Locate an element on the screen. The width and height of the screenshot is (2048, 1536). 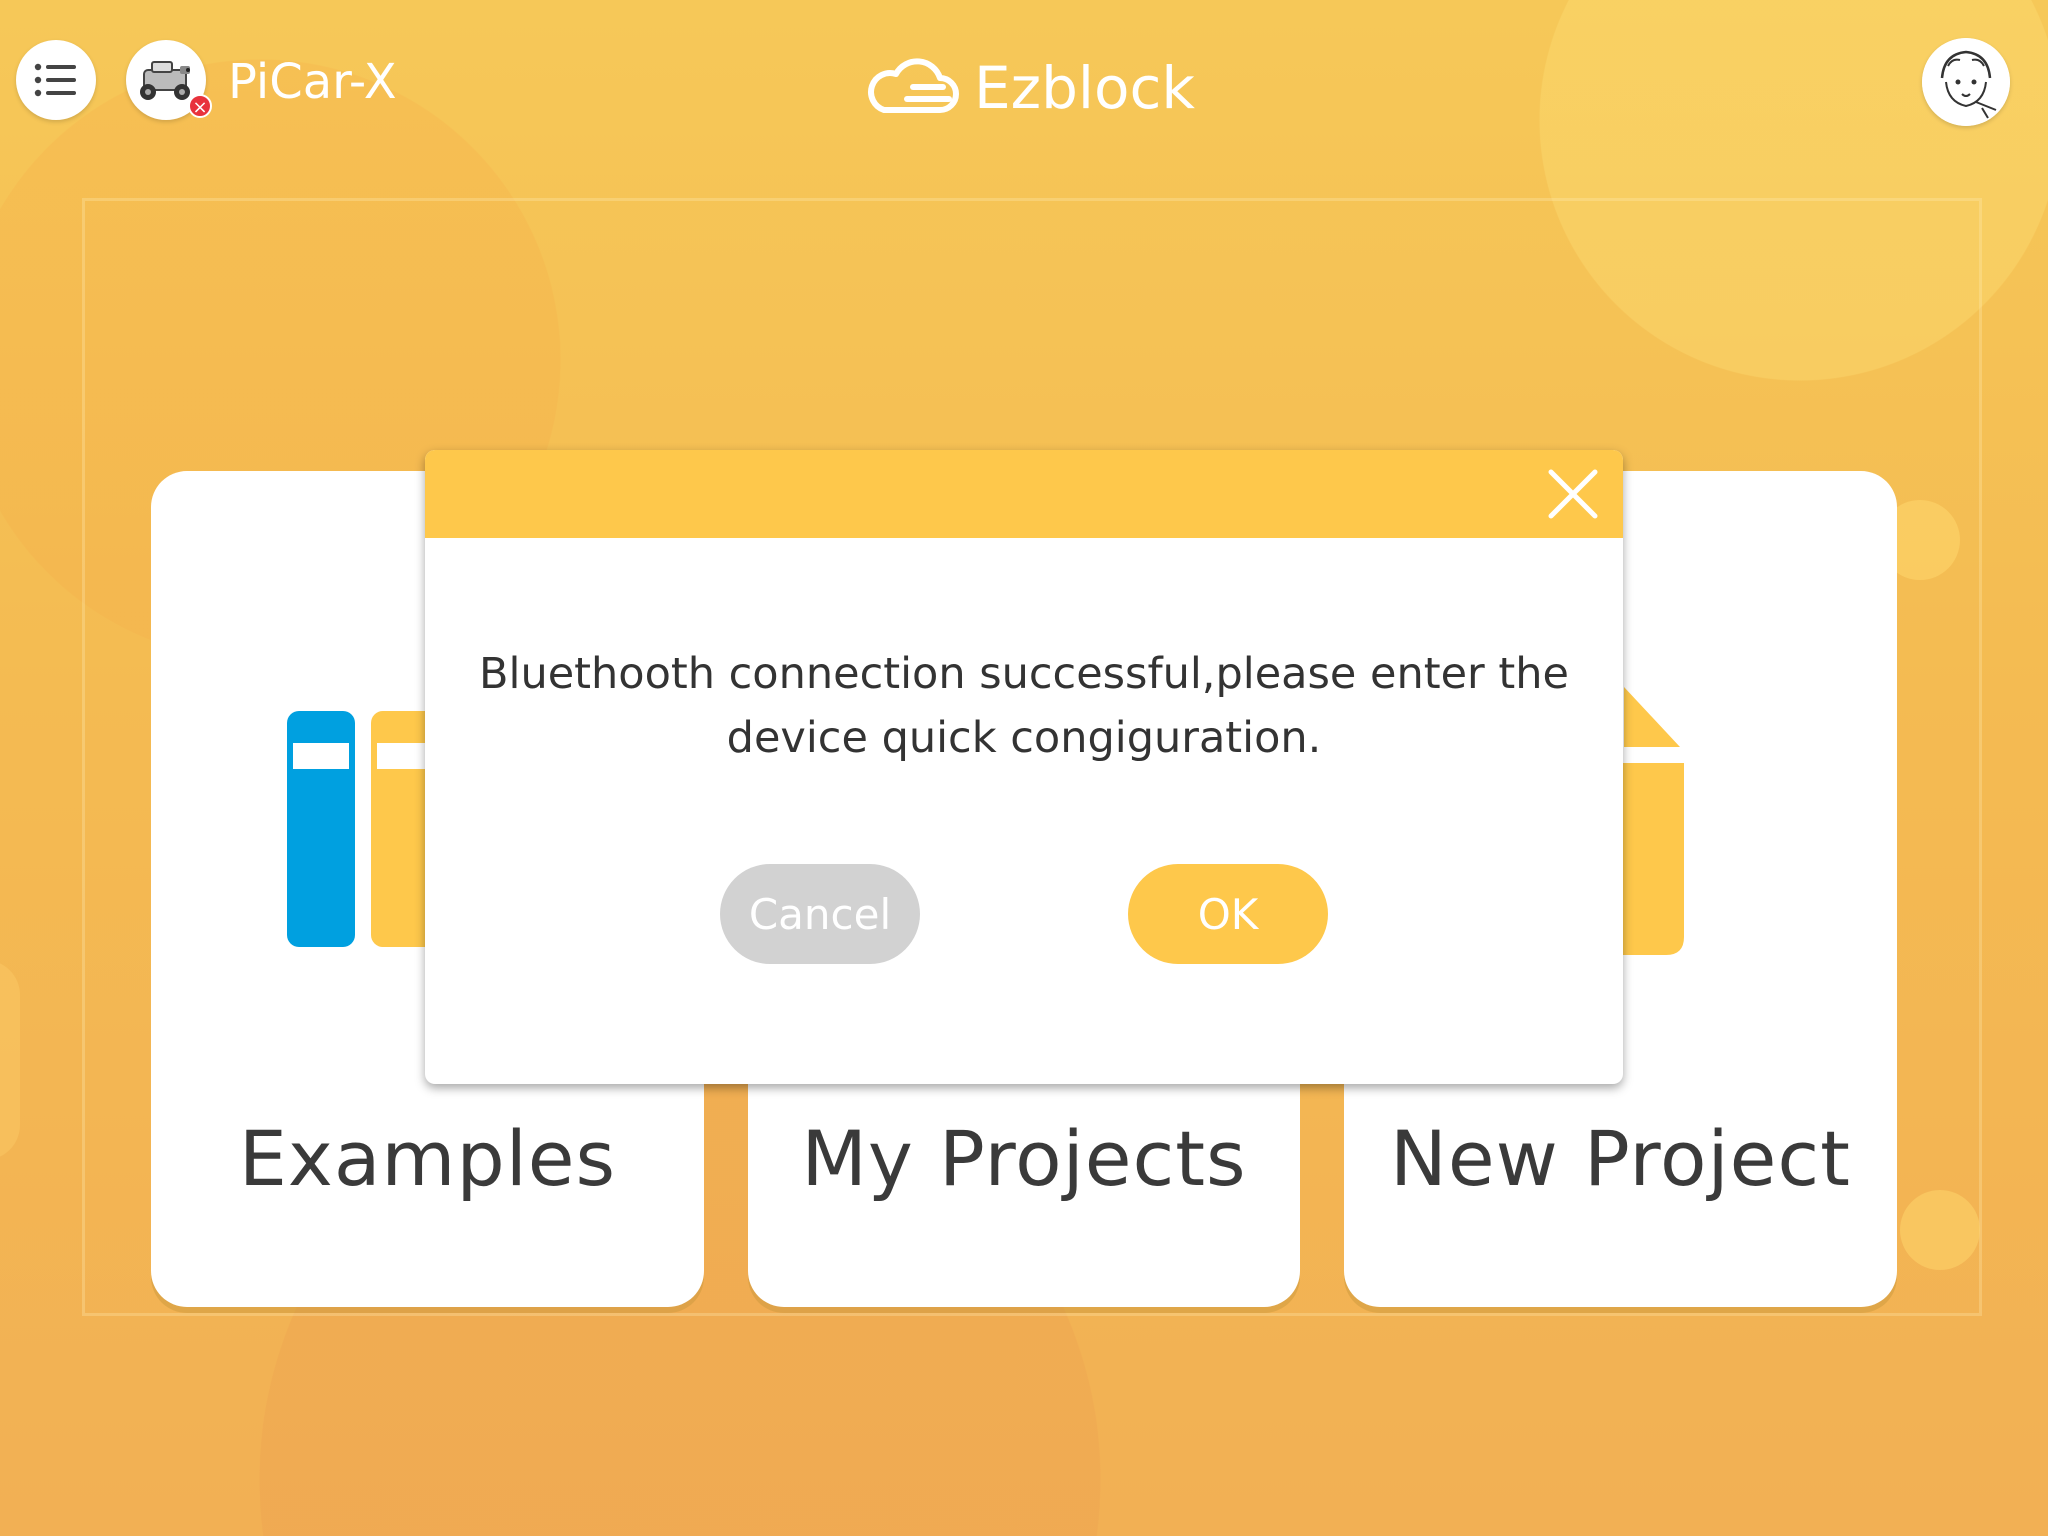
new-project-label: New Project is located at coordinates (1620, 1158).